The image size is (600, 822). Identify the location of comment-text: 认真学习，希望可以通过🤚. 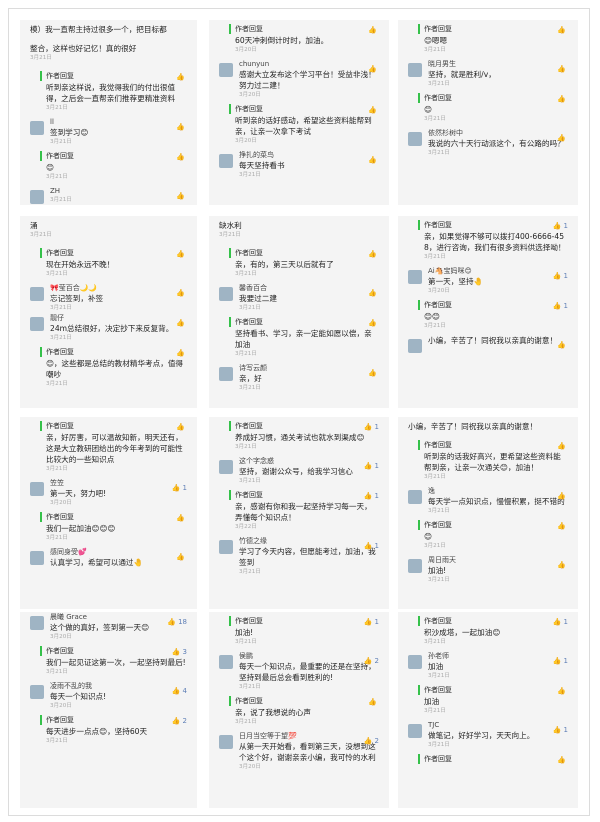
(96, 562).